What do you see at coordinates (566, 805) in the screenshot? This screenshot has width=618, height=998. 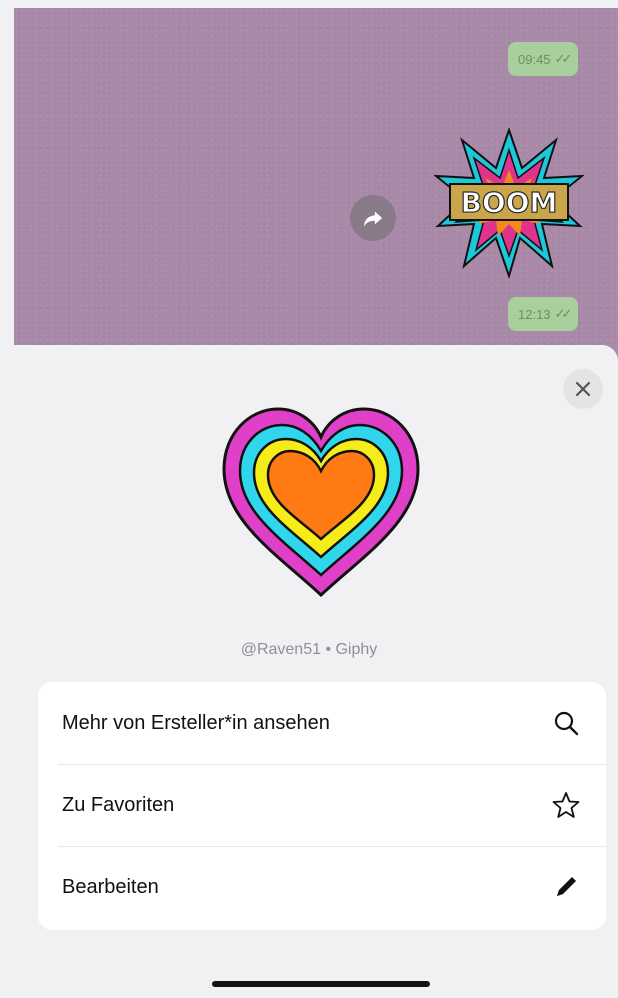 I see `star-icon` at bounding box center [566, 805].